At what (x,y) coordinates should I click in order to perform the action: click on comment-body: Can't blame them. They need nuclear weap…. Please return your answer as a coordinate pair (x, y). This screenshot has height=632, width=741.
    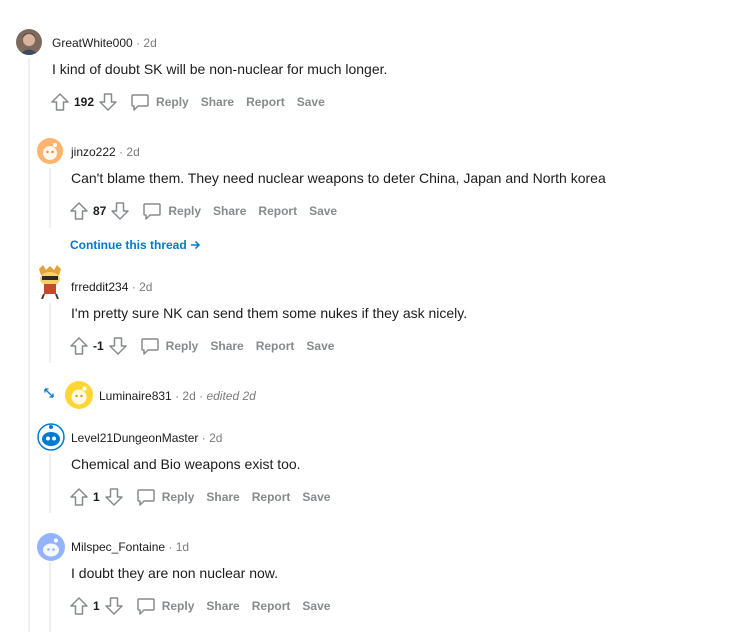
    Looking at the image, I should click on (338, 178).